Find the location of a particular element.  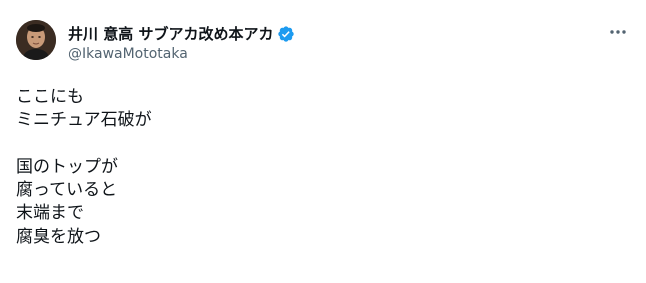

tweet-text-line: ミニチュア石破が is located at coordinates (84, 120).